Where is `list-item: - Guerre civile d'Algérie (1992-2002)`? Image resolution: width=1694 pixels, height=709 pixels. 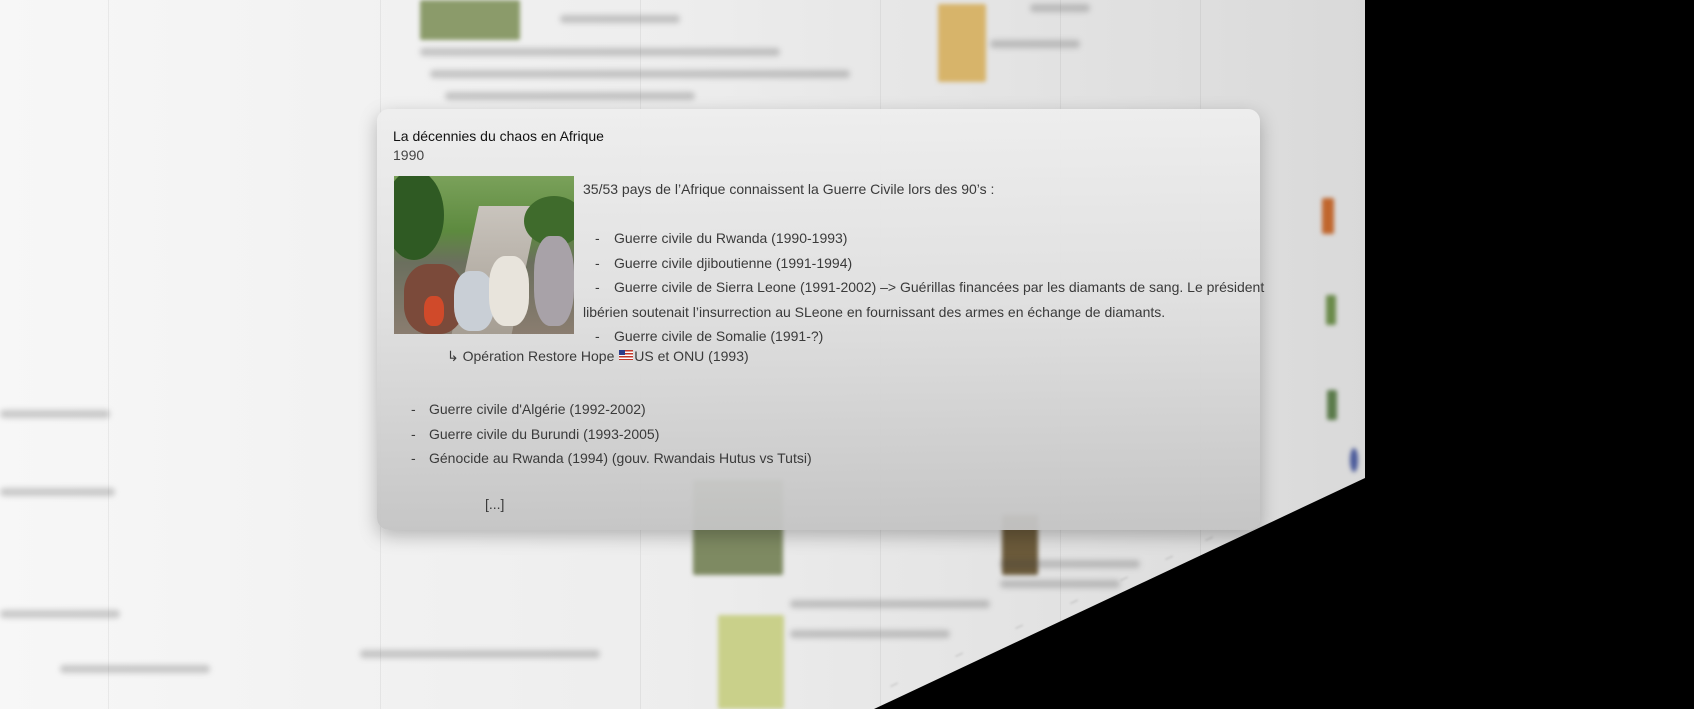
list-item: - Guerre civile d'Algérie (1992-2002) is located at coordinates (611, 409).